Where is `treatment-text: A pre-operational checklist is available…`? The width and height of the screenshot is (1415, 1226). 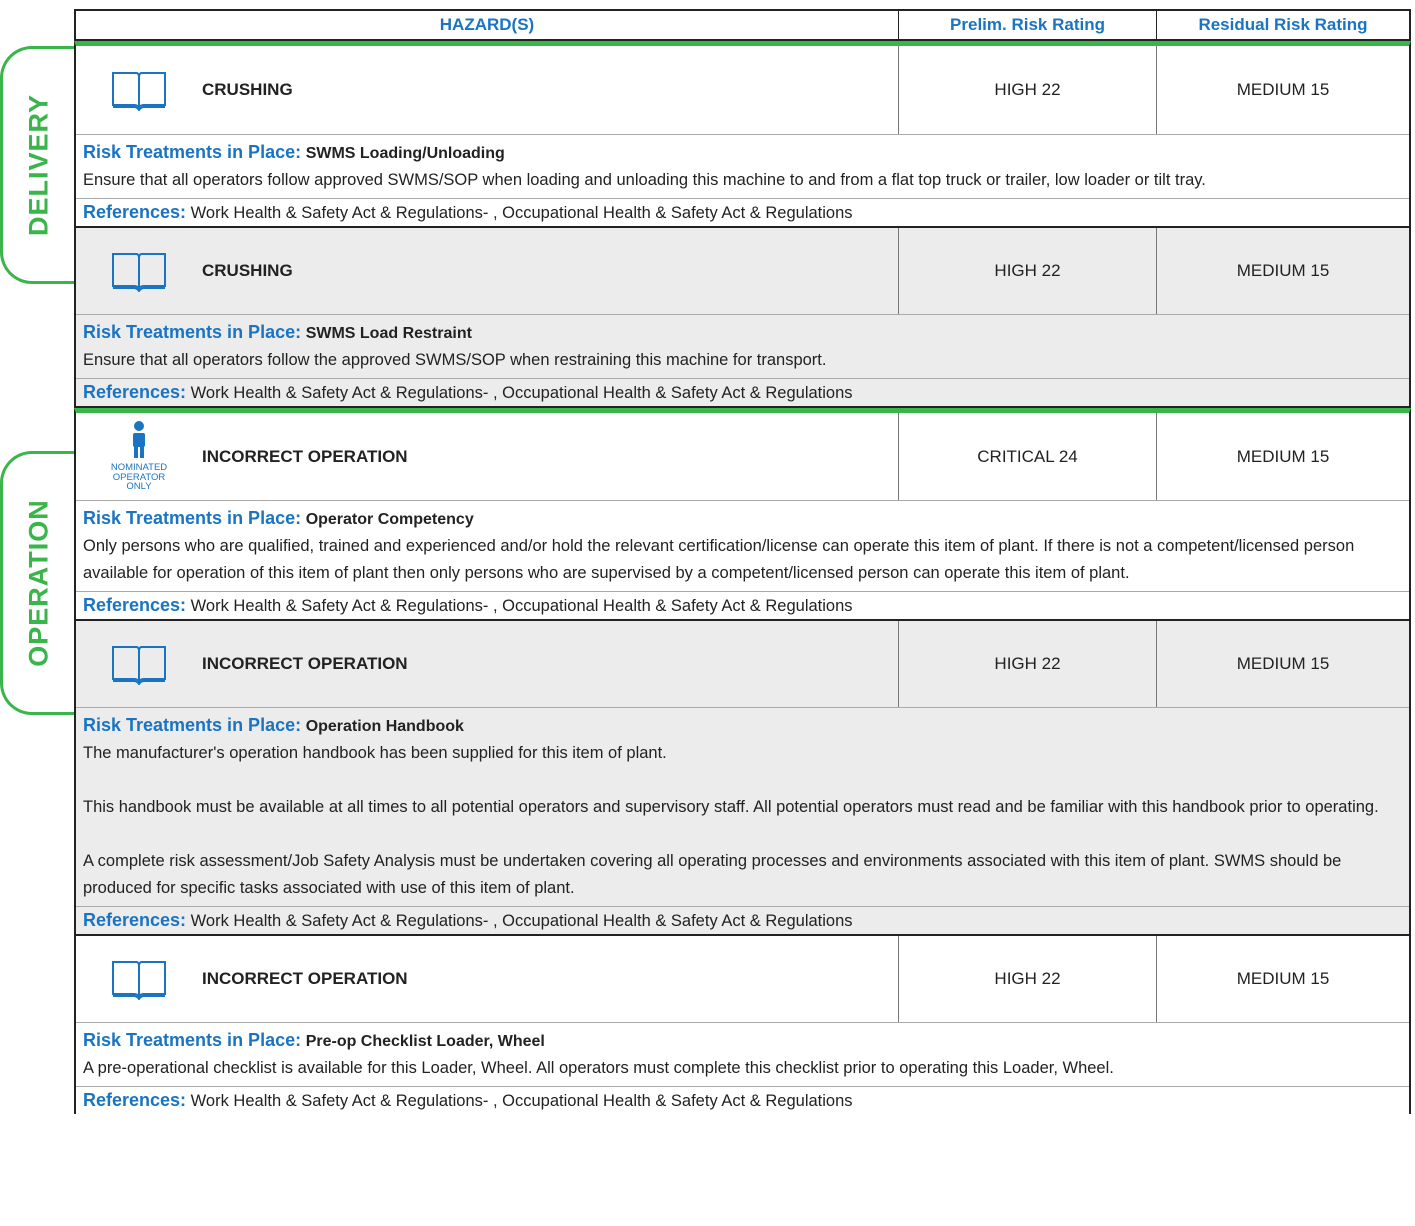 treatment-text: A pre-operational checklist is available… is located at coordinates (598, 1068).